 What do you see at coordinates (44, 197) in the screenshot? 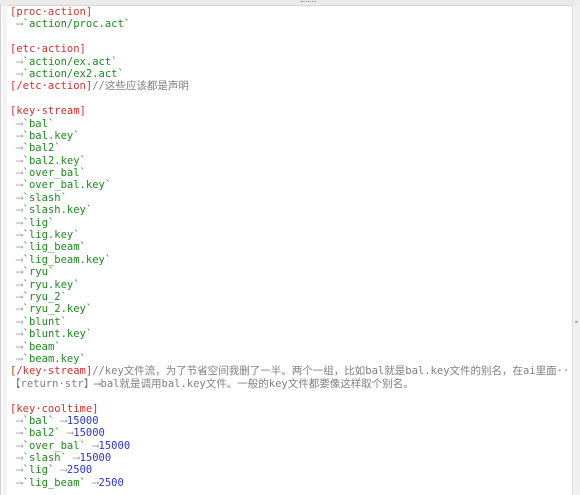
I see `item-value: `slash`` at bounding box center [44, 197].